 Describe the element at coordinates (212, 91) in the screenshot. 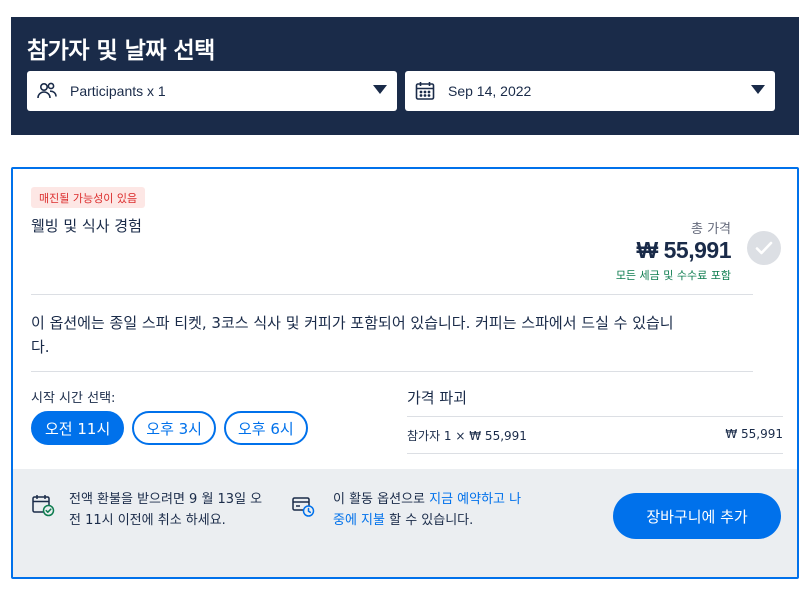

I see `participants-select: Participants x 1` at that location.